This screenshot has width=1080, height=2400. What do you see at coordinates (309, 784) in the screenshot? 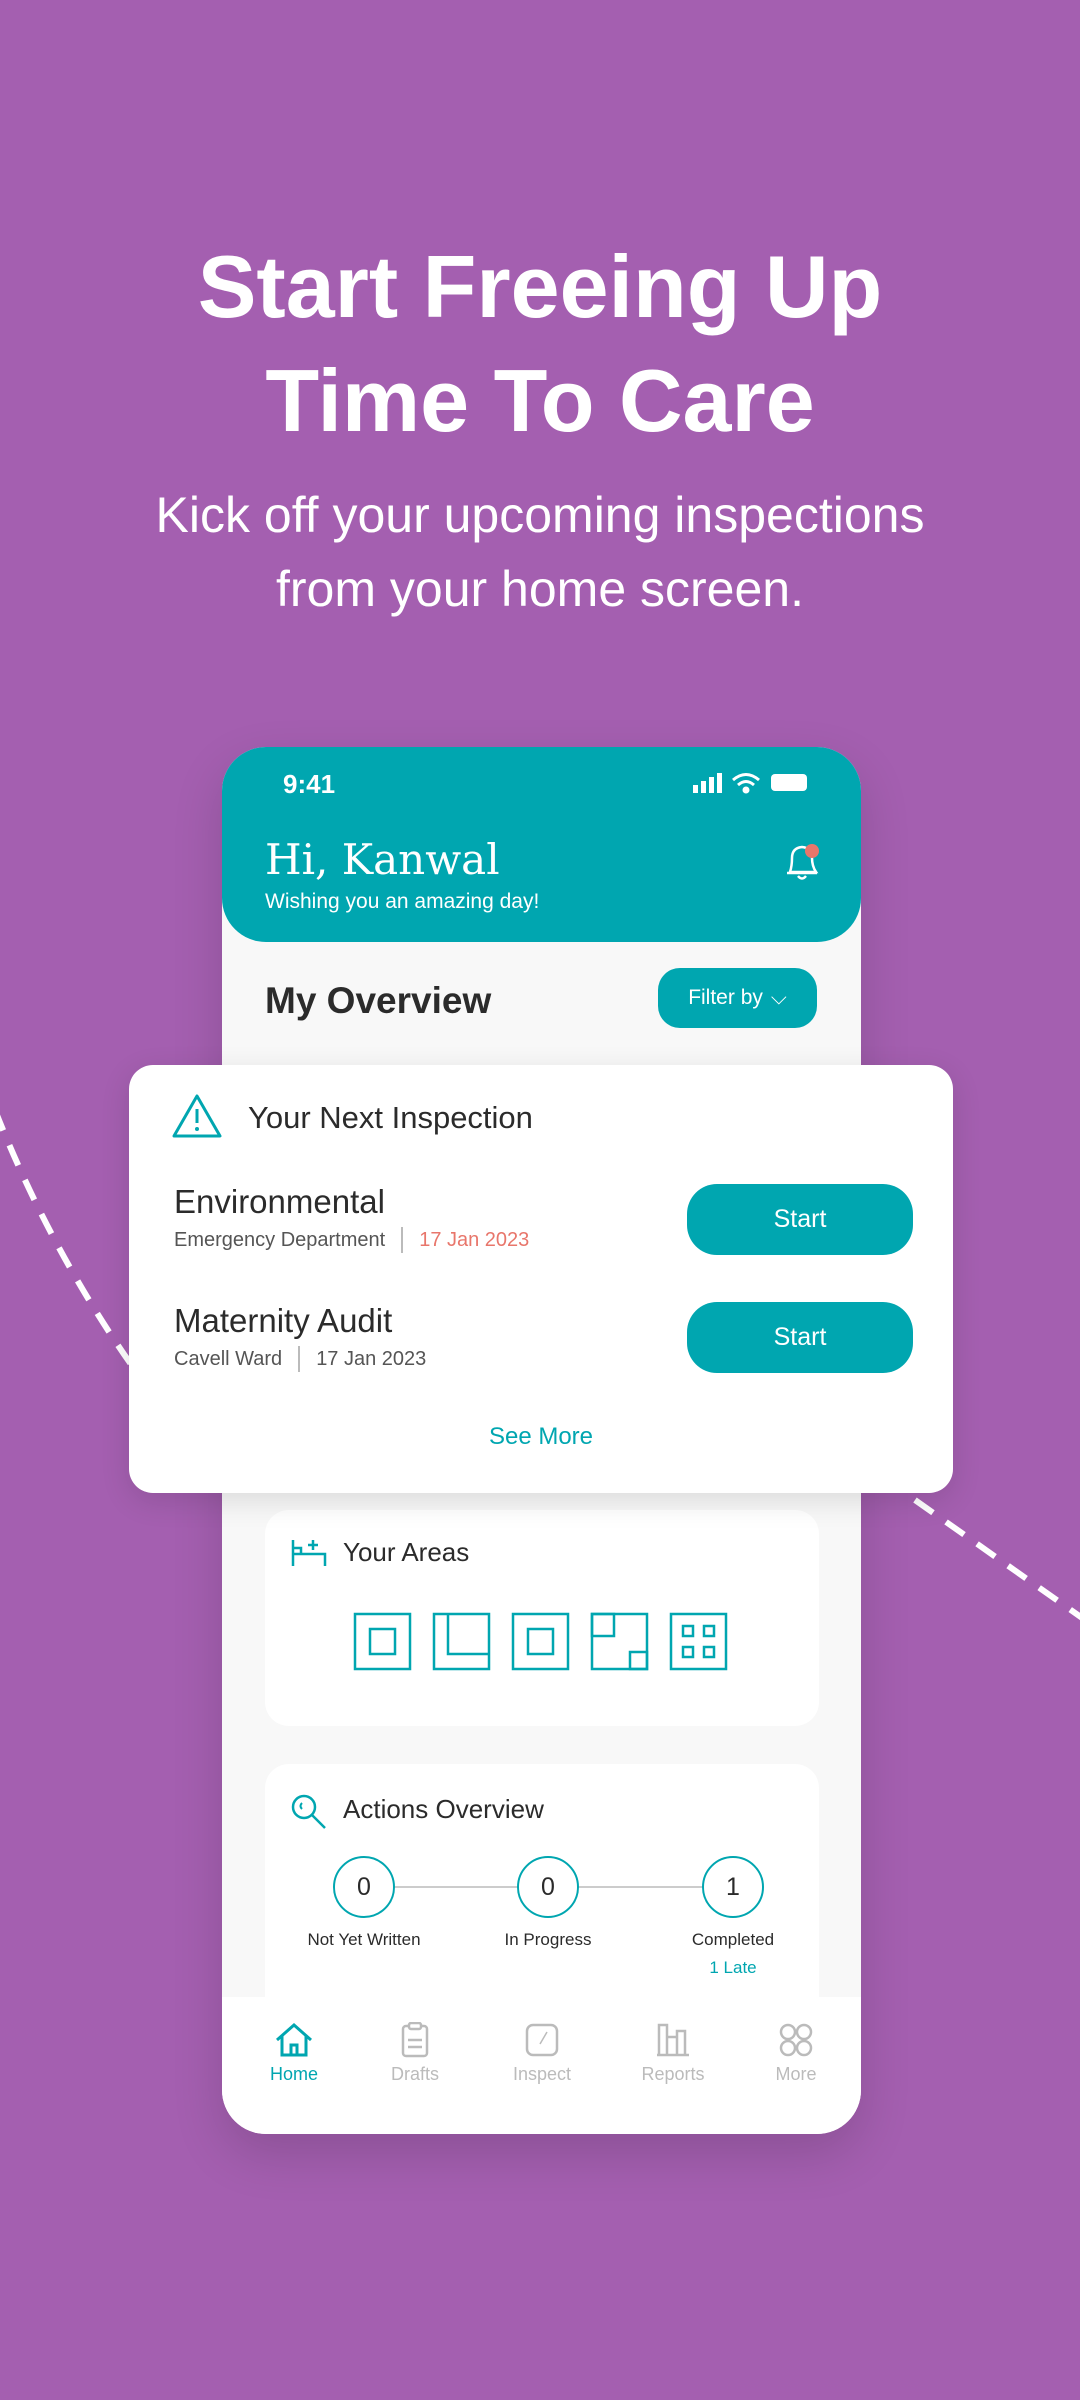
I see `status-time: 9:41` at bounding box center [309, 784].